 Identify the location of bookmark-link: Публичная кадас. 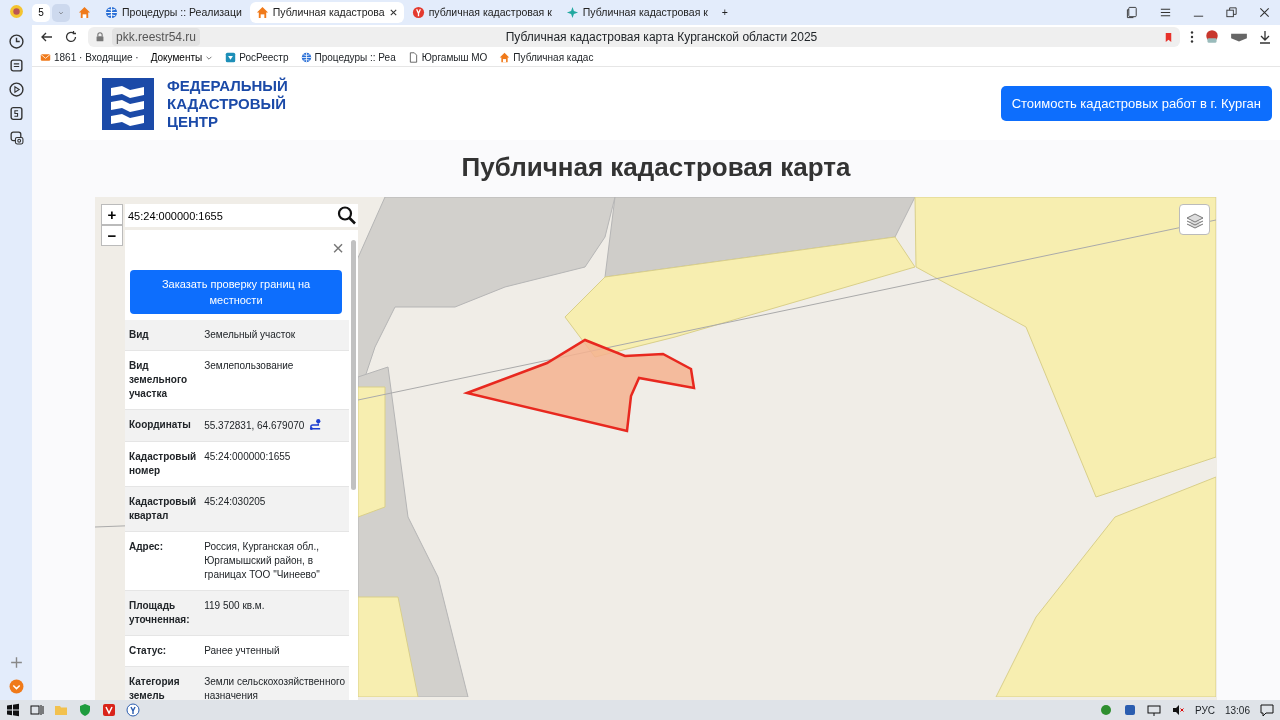
(546, 57).